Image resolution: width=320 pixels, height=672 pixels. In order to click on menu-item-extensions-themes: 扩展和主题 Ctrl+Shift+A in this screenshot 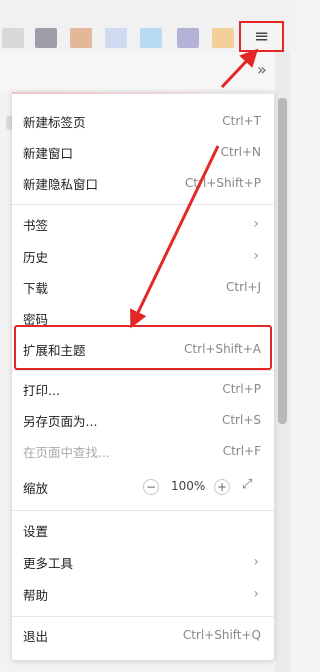, I will do `click(143, 349)`.